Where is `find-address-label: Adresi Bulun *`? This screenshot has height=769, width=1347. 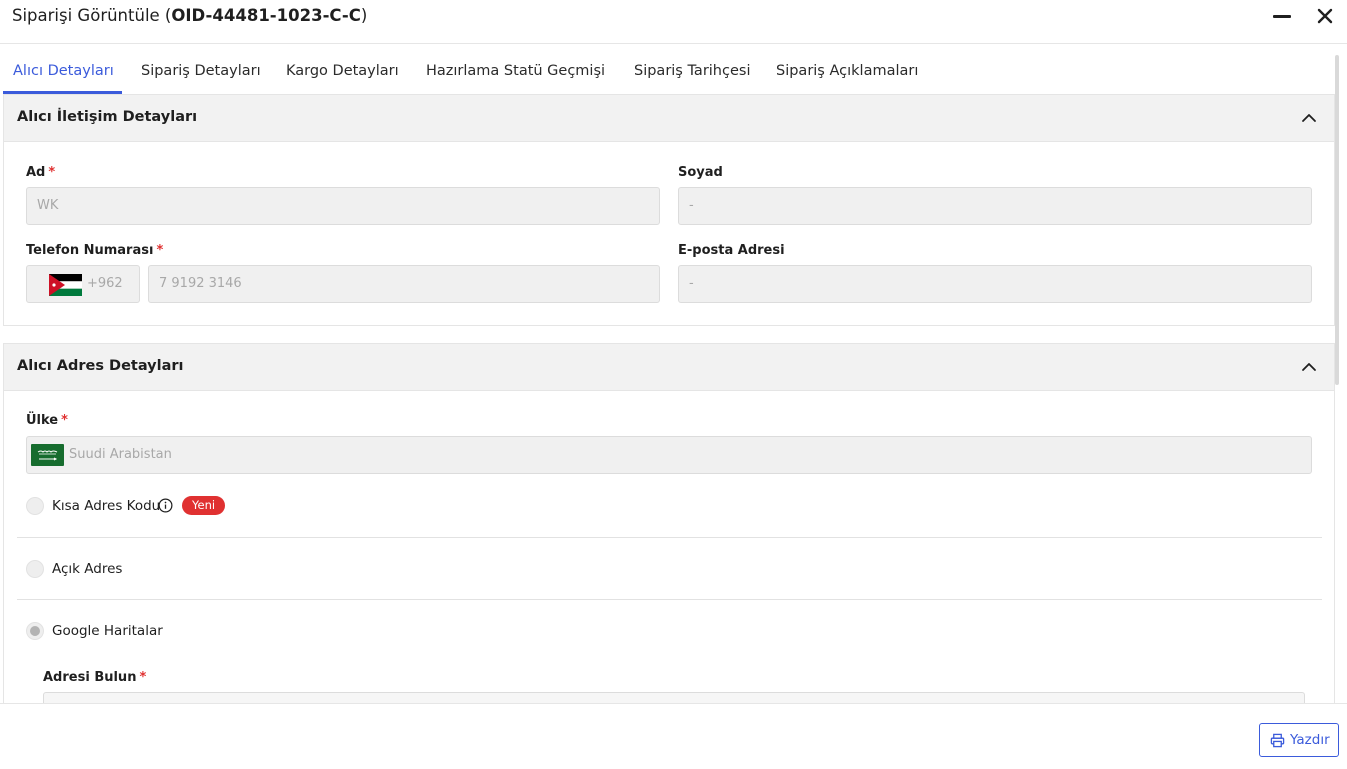
find-address-label: Adresi Bulun * is located at coordinates (95, 677).